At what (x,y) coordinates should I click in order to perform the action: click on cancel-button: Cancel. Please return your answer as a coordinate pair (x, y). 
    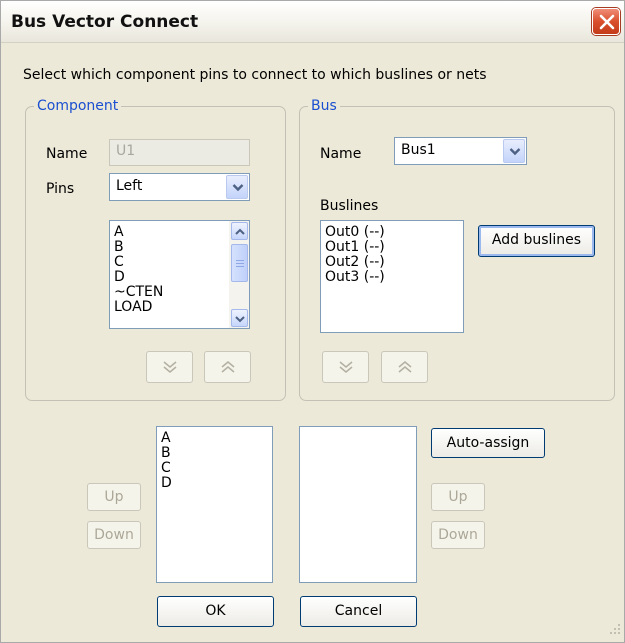
    Looking at the image, I should click on (358, 611).